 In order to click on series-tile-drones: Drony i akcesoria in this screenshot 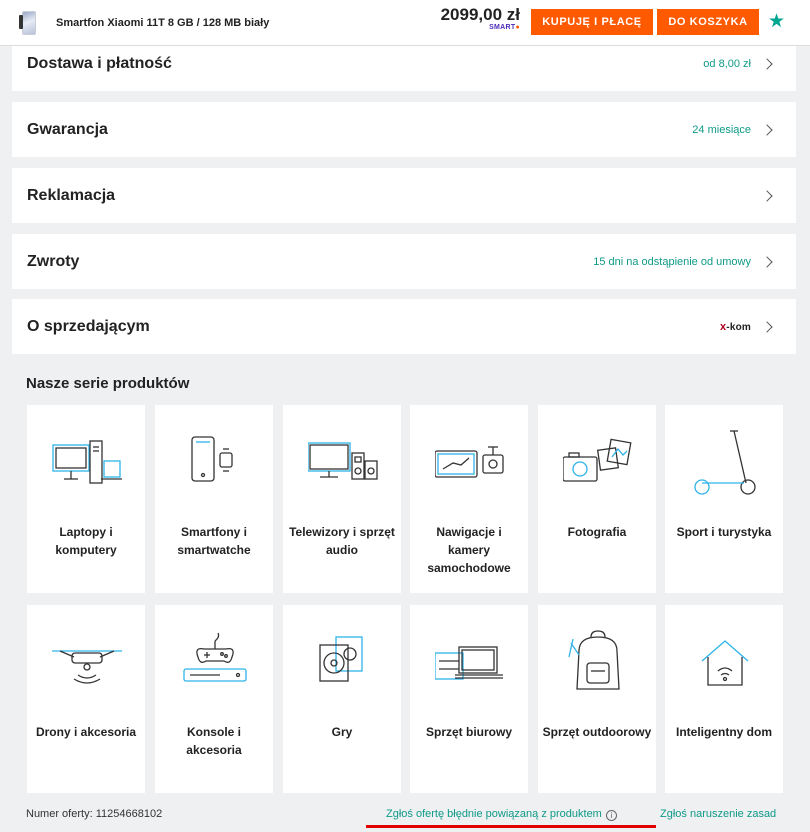, I will do `click(86, 699)`.